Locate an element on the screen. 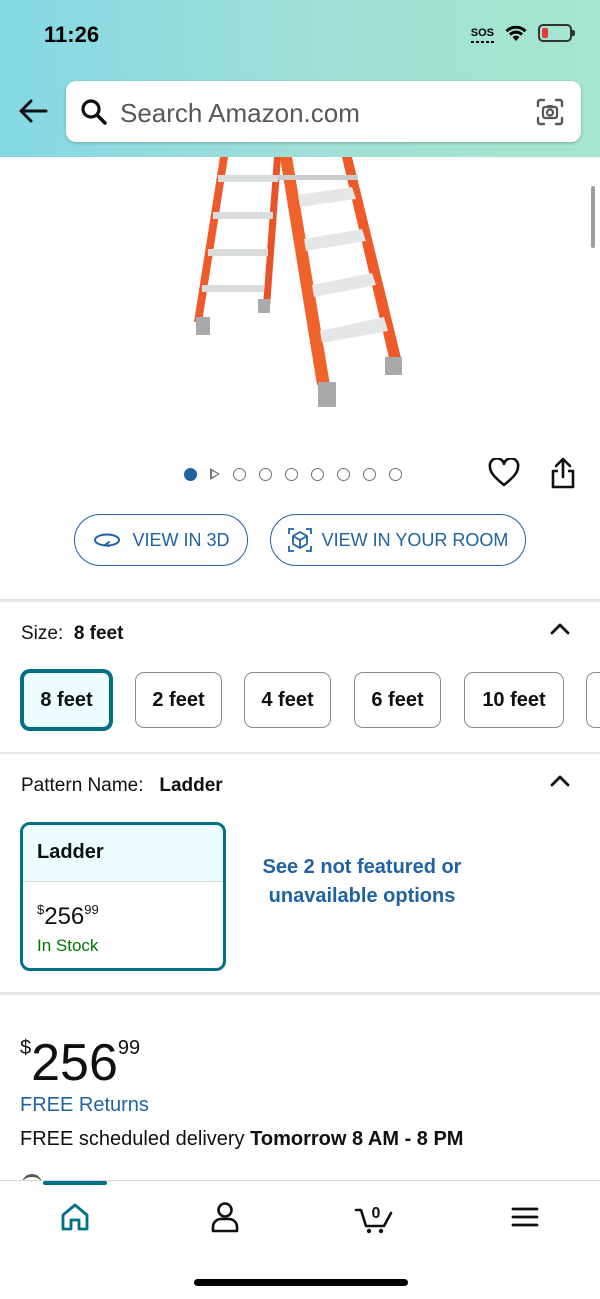 The height and width of the screenshot is (1299, 600). view-in-3d-button: VIEW IN 3D is located at coordinates (161, 540).